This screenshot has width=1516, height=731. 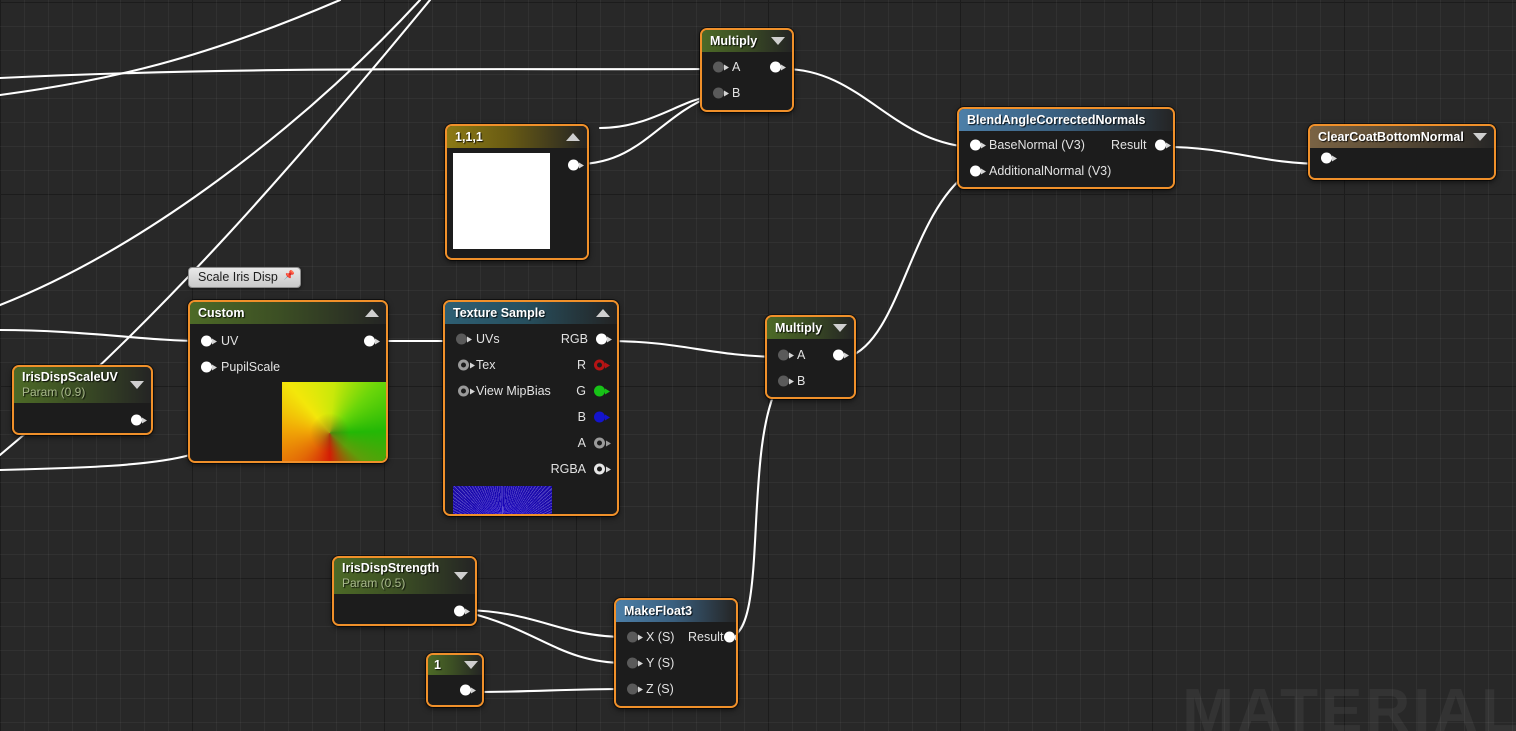 What do you see at coordinates (70, 377) in the screenshot?
I see `node-title: IrisDispScaleUV` at bounding box center [70, 377].